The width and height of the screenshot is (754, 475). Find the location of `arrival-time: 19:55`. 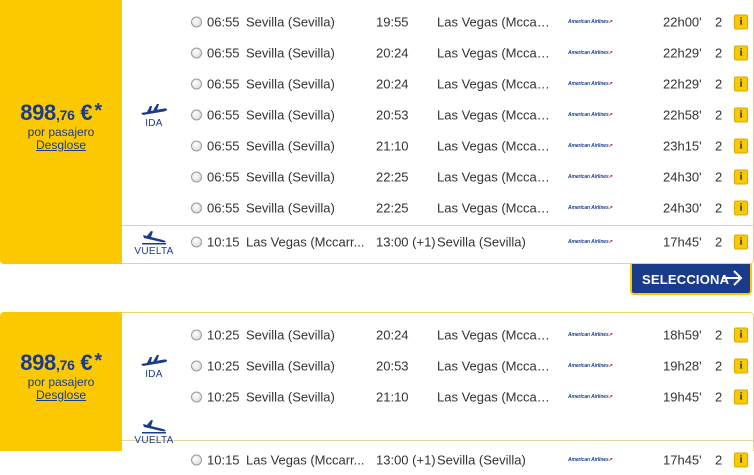

arrival-time: 19:55 is located at coordinates (392, 21).